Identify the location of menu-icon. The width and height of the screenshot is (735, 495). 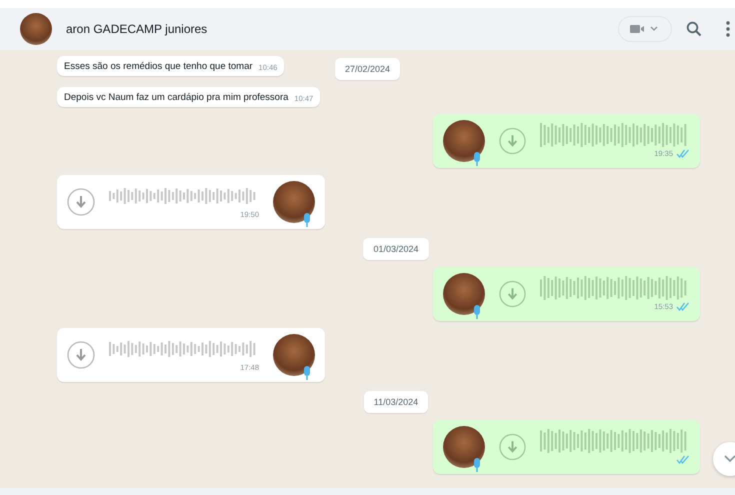
(728, 29).